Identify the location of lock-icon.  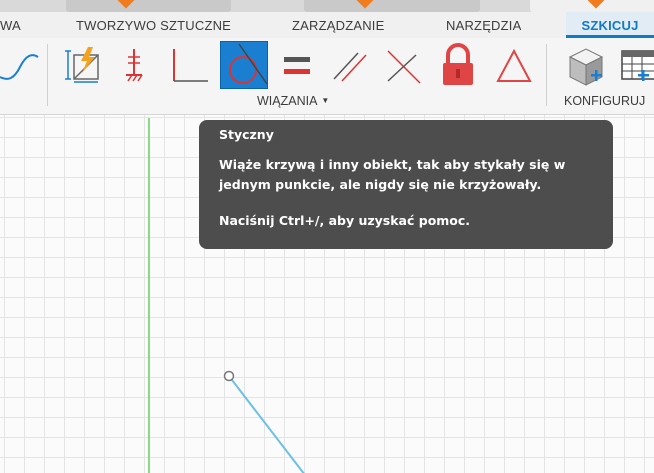
(458, 64).